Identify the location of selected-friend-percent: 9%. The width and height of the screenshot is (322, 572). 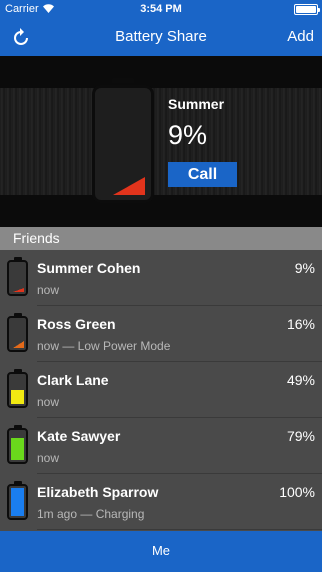
(188, 135).